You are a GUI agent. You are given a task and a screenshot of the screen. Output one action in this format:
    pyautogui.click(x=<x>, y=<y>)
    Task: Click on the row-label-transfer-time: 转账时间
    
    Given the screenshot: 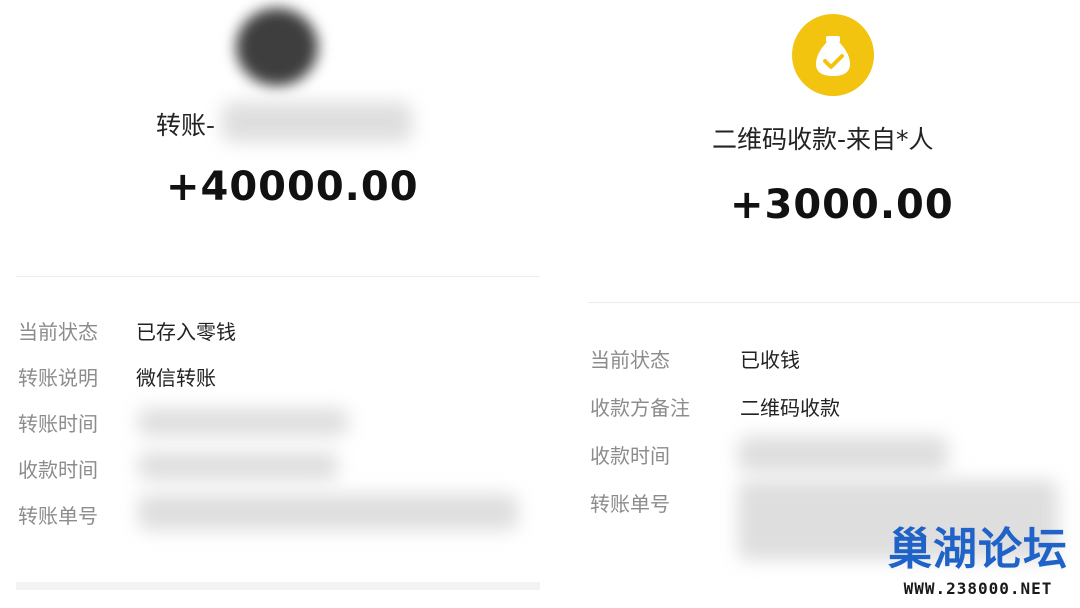 What is the action you would take?
    pyautogui.click(x=58, y=424)
    